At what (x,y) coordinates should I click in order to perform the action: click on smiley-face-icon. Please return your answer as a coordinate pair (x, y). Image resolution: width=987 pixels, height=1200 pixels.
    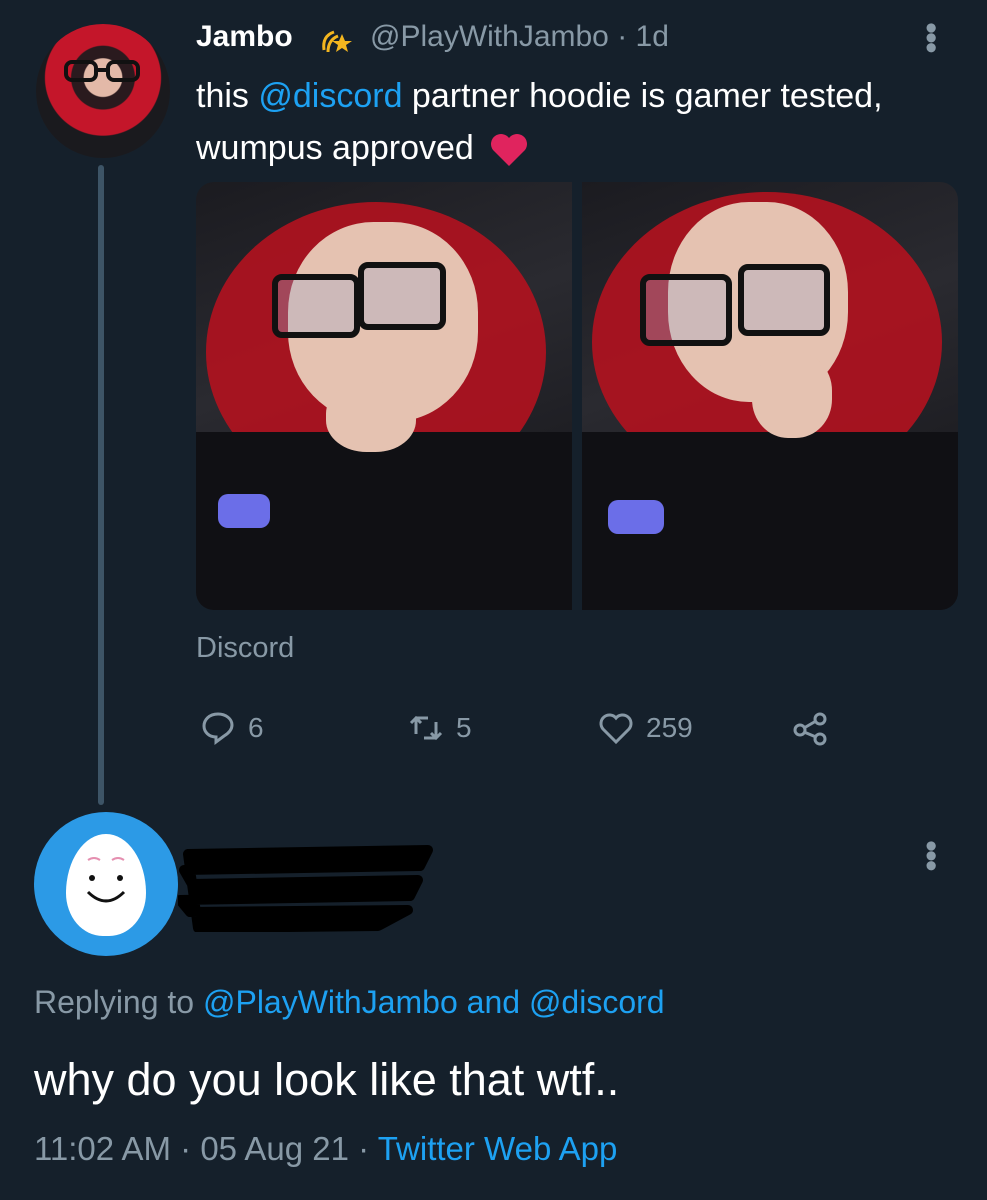
    Looking at the image, I should click on (106, 880).